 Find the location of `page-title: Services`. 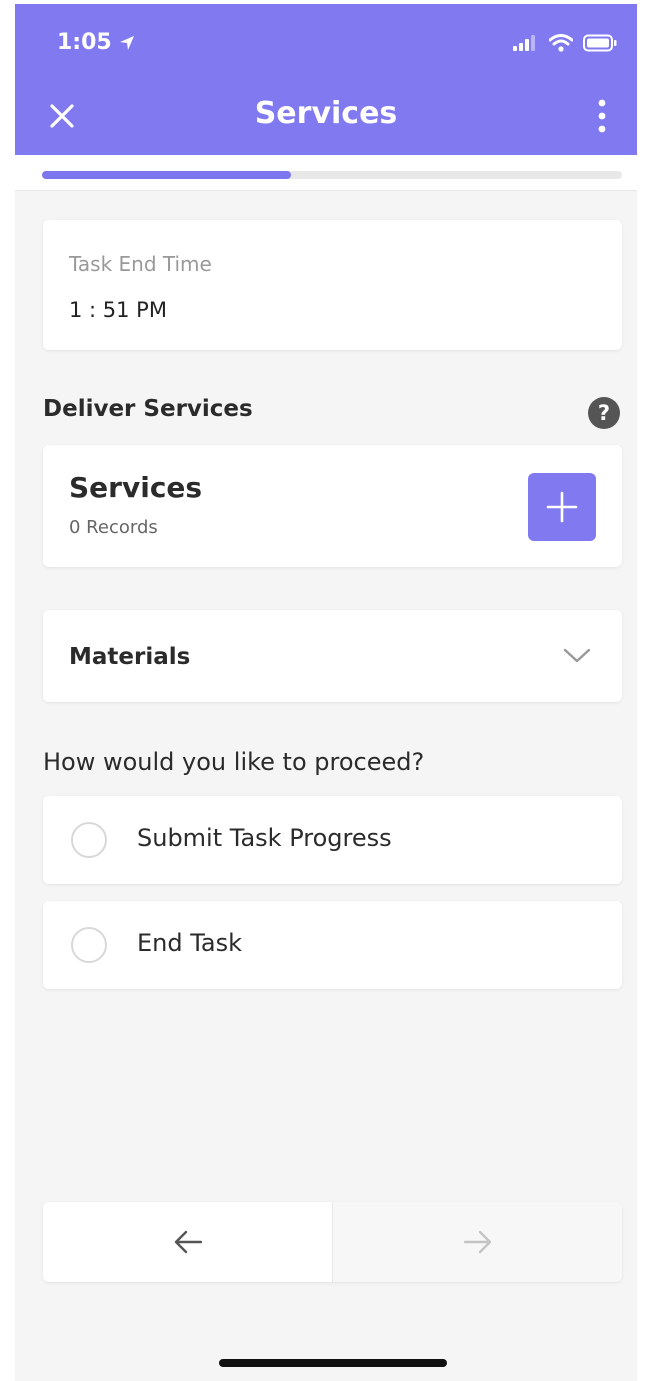

page-title: Services is located at coordinates (326, 113).